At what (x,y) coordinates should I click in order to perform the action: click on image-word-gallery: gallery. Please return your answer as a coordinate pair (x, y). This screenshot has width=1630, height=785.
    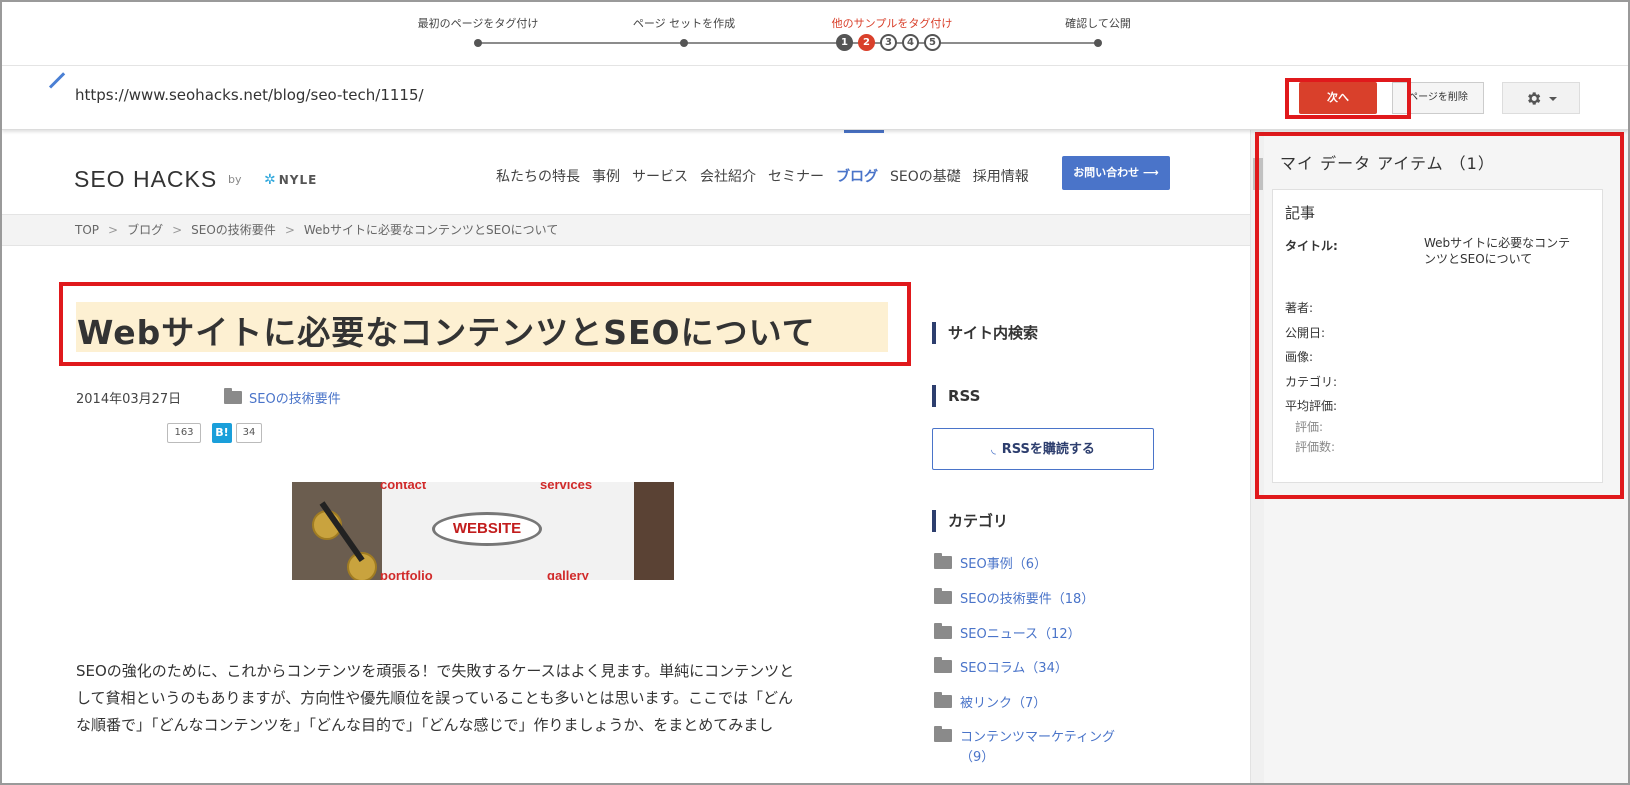
    Looking at the image, I should click on (568, 574).